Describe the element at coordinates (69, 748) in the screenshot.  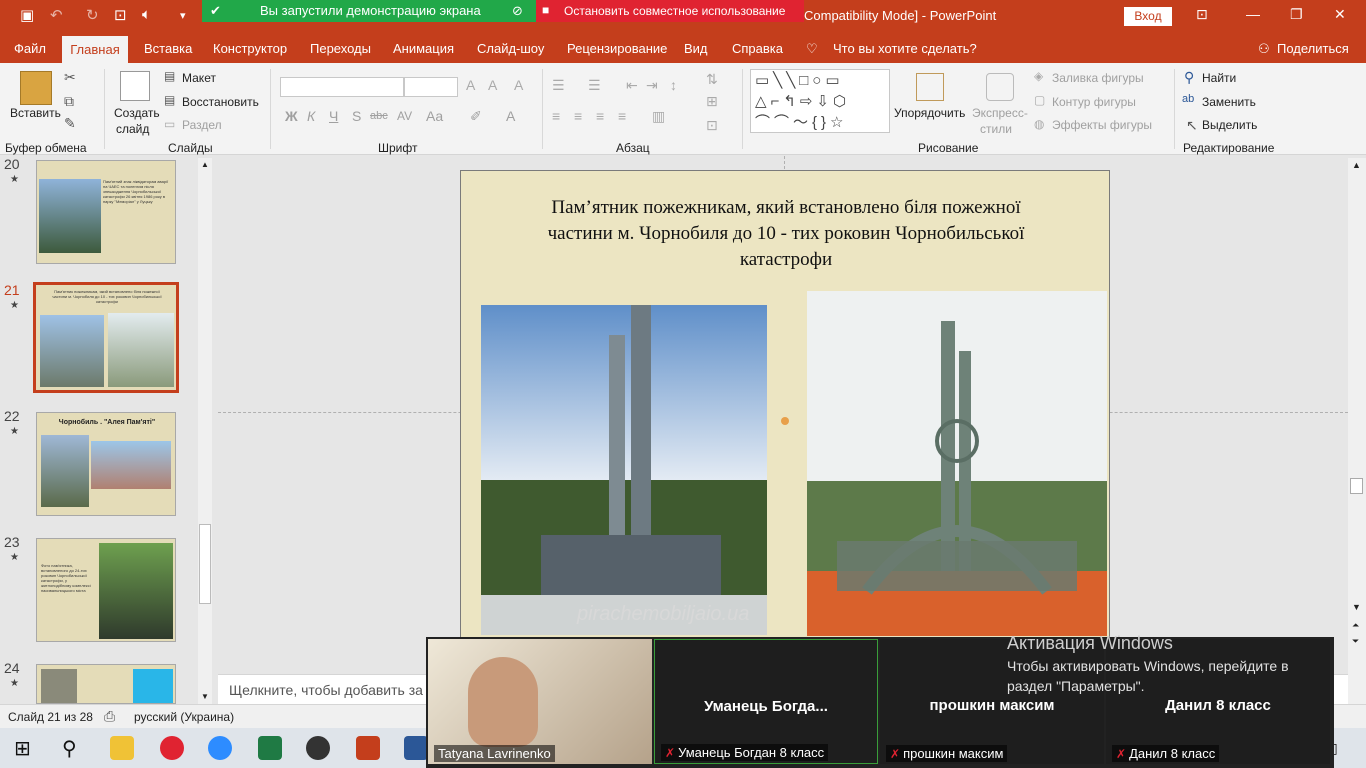
I see `search-icon: ⚲` at that location.